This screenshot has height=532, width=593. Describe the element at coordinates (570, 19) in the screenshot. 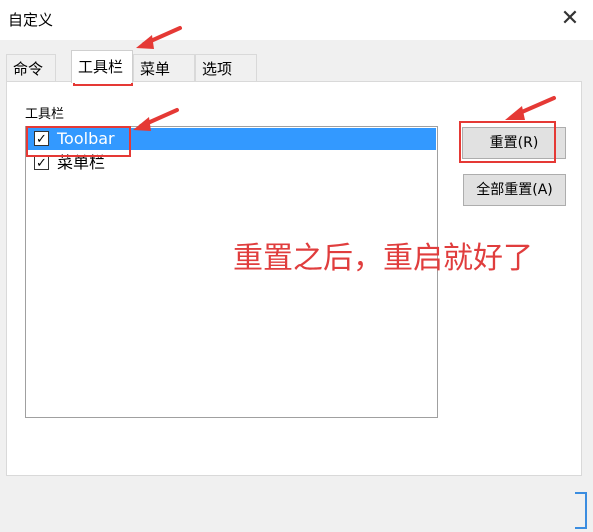

I see `close-icon: ✕` at that location.